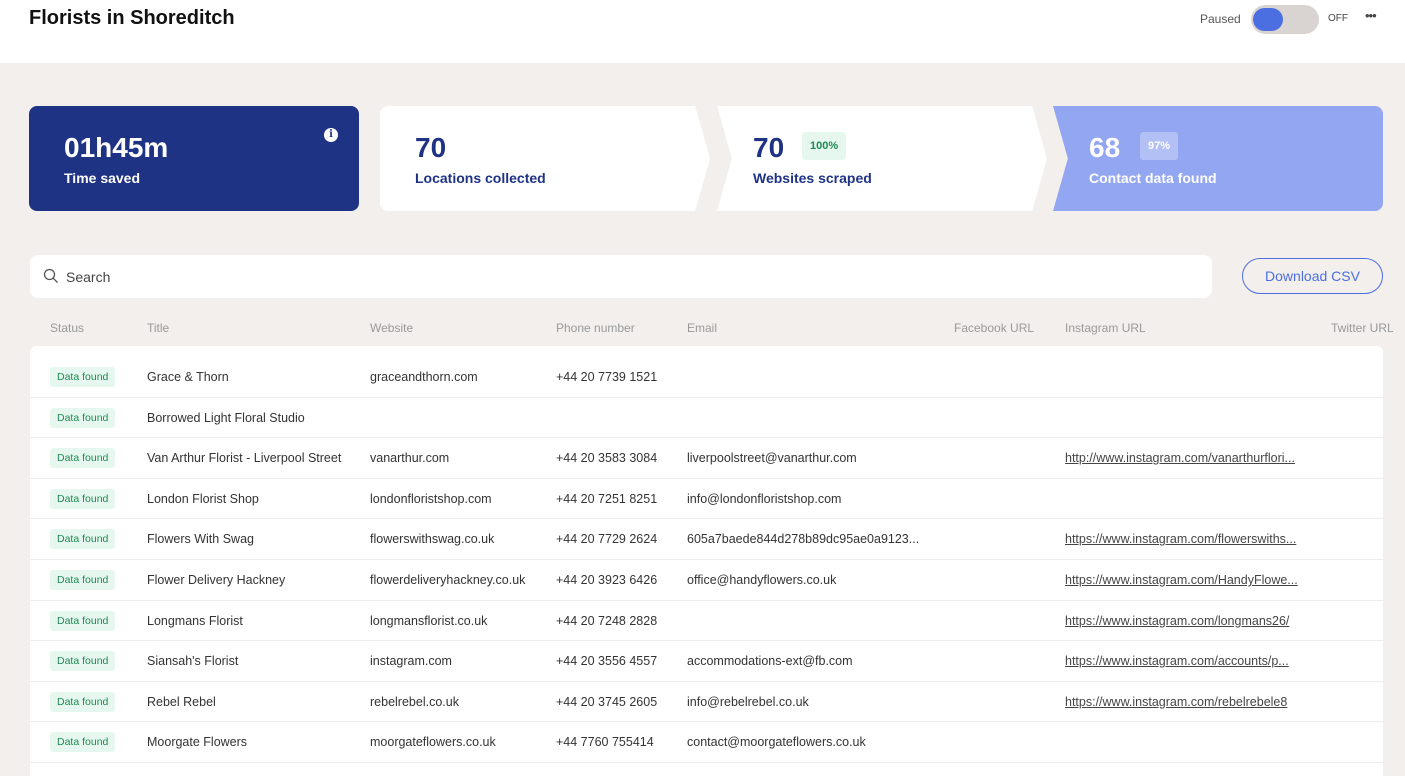 This screenshot has height=776, width=1405. What do you see at coordinates (748, 701) in the screenshot?
I see `email-cell: info@rebelrebel.co.uk` at bounding box center [748, 701].